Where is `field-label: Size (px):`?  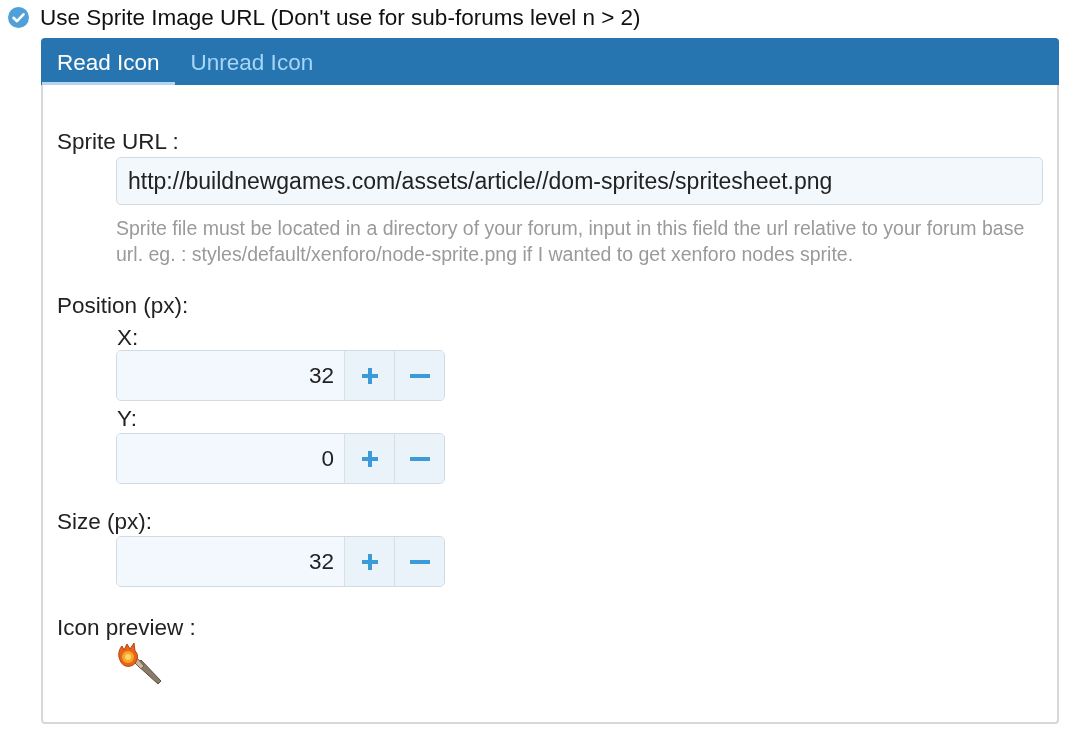
field-label: Size (px): is located at coordinates (105, 521).